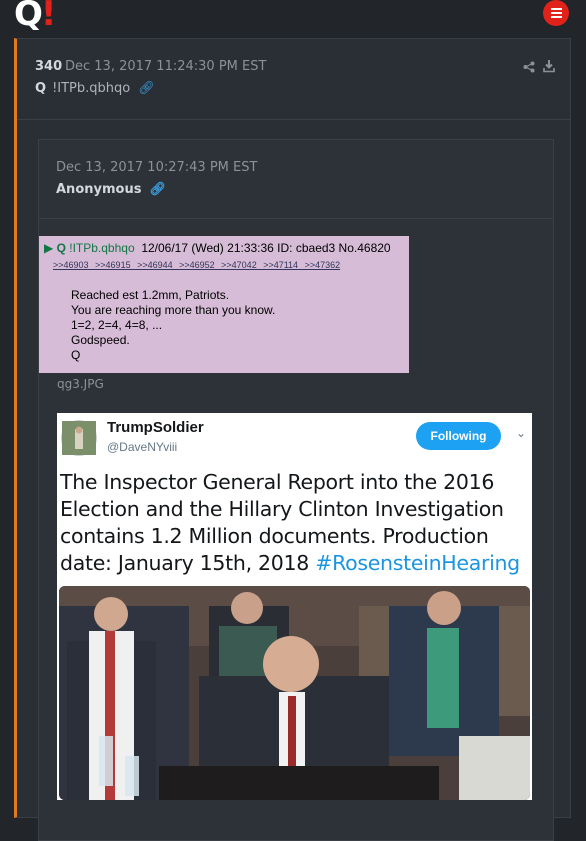 The height and width of the screenshot is (841, 586). What do you see at coordinates (296, 179) in the screenshot?
I see `quoted-post-header: Dec 13, 2017 10:27:43 PM EST Anonymous 🔗︎` at bounding box center [296, 179].